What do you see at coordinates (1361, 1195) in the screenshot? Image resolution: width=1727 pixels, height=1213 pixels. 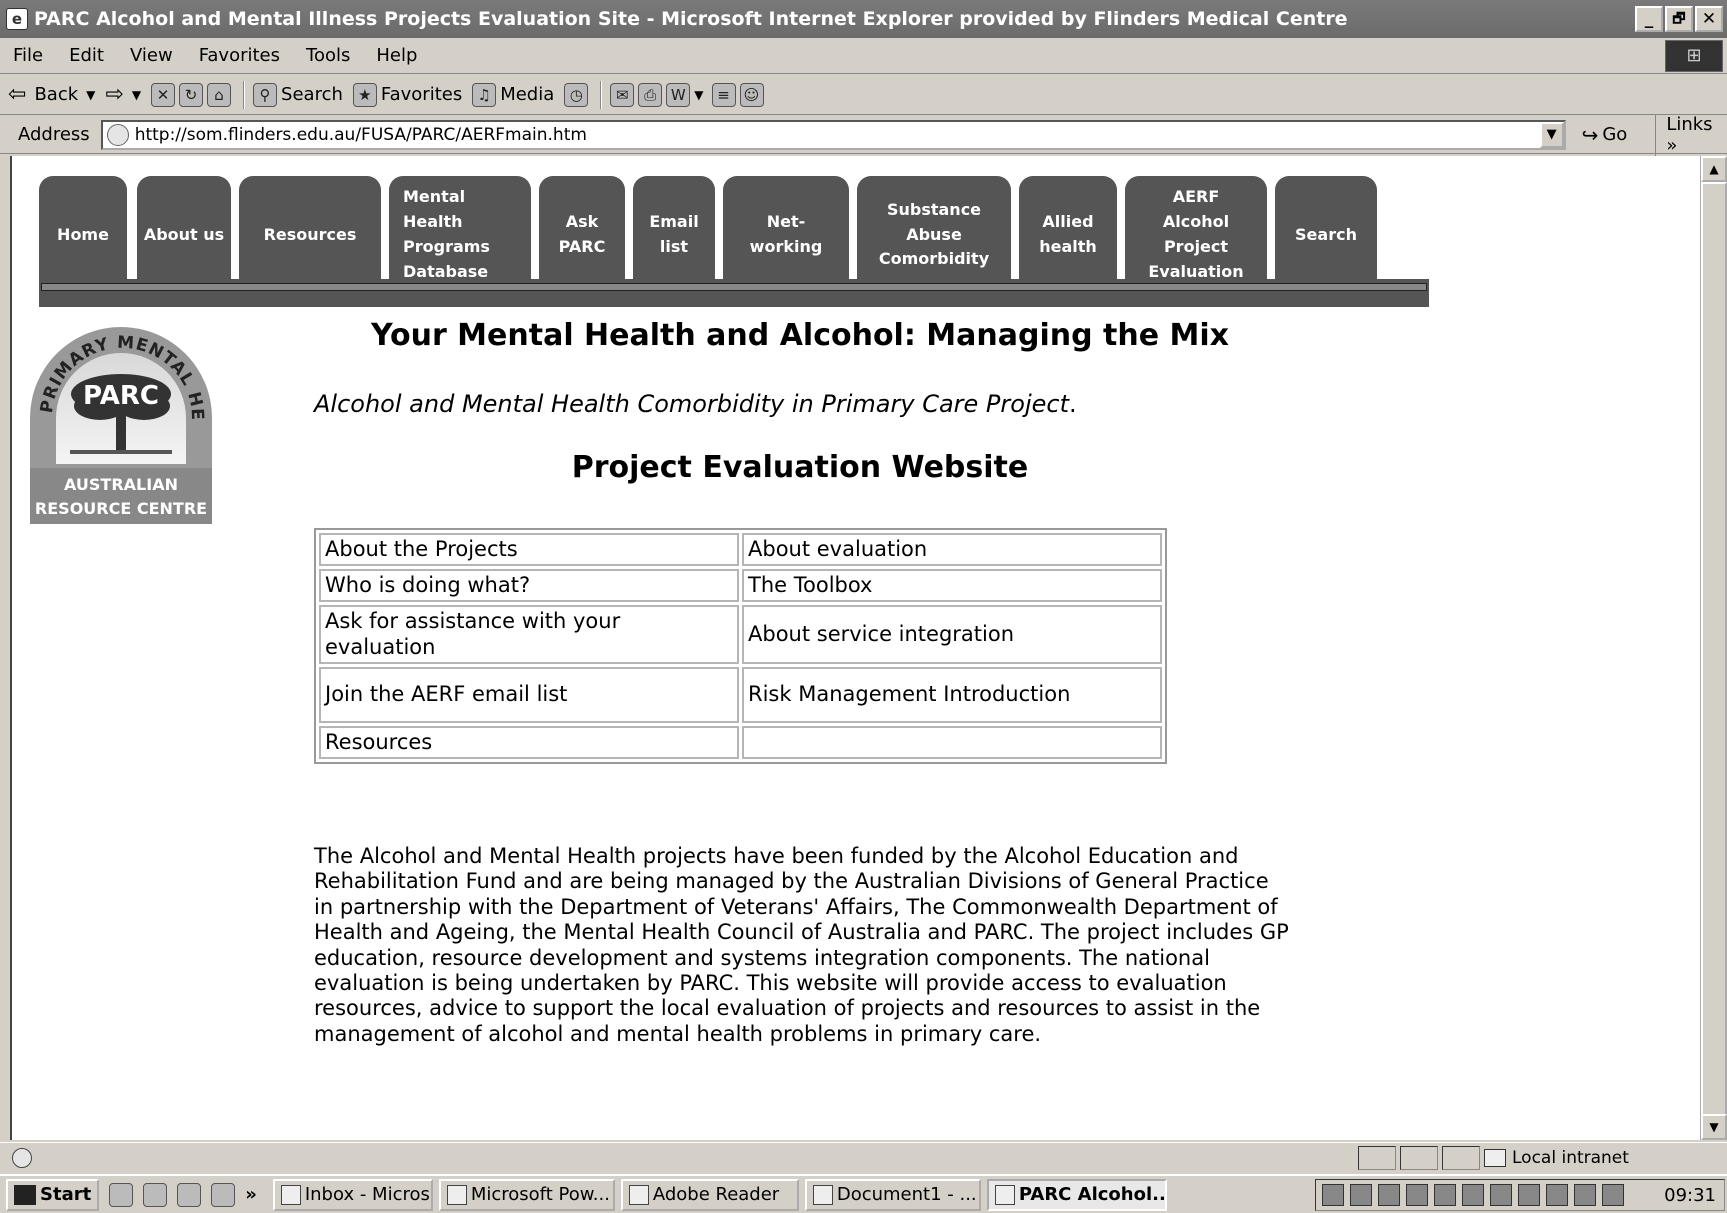 I see `media-player-icon` at bounding box center [1361, 1195].